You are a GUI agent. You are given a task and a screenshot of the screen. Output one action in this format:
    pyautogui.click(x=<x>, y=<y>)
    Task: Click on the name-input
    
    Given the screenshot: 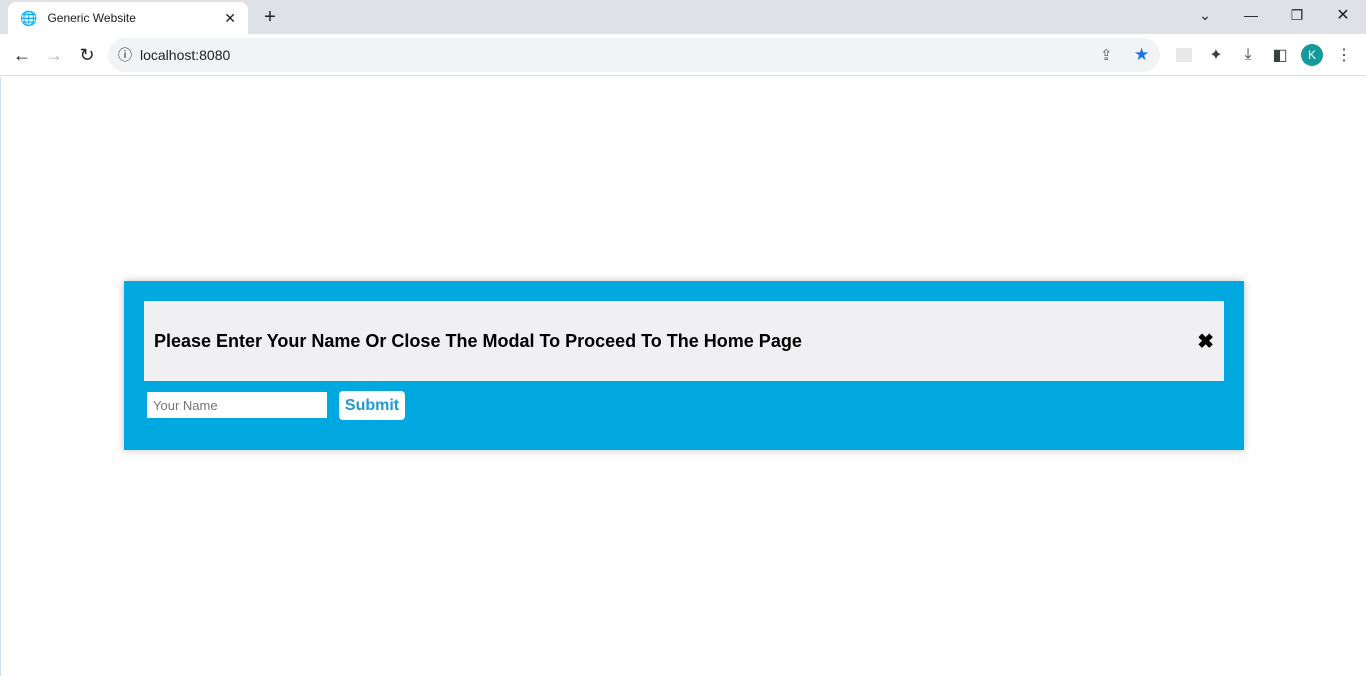 What is the action you would take?
    pyautogui.click(x=237, y=405)
    